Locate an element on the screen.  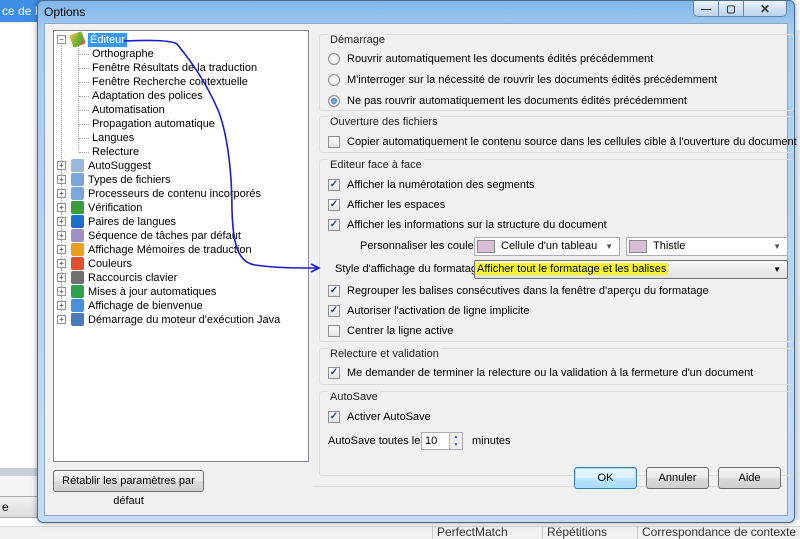
gear-icon is located at coordinates (77, 235).